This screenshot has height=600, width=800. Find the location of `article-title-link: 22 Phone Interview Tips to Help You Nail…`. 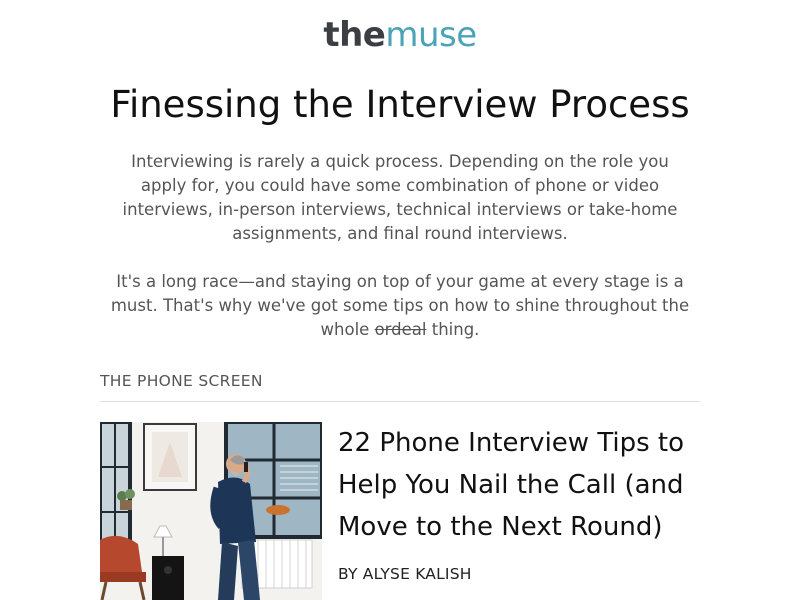

article-title-link: 22 Phone Interview Tips to Help You Nail… is located at coordinates (519, 485).